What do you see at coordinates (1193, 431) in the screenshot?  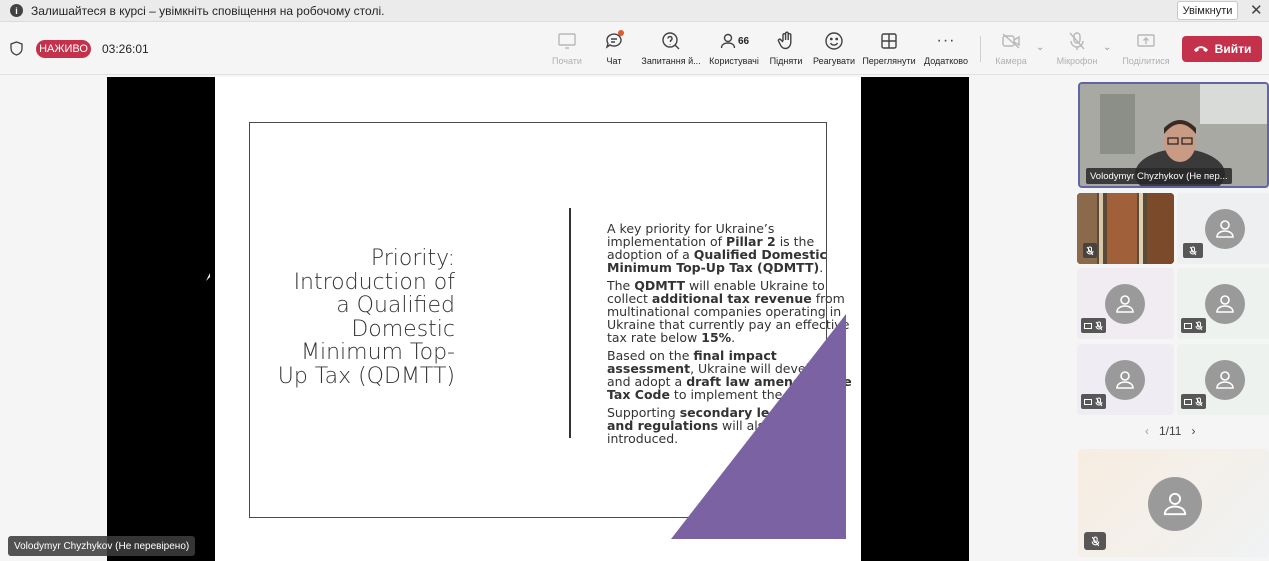 I see `chevron-right-icon: ›` at bounding box center [1193, 431].